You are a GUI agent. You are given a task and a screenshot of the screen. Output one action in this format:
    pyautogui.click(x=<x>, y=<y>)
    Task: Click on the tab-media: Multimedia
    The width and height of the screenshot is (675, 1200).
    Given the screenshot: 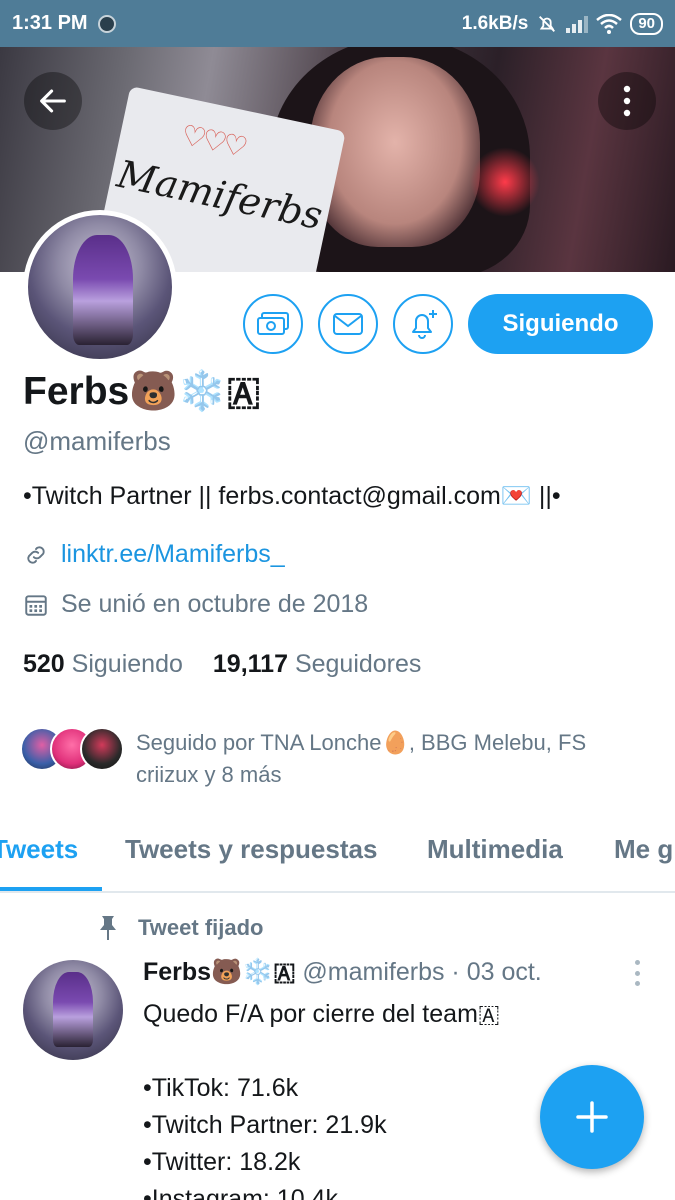 What is the action you would take?
    pyautogui.click(x=495, y=849)
    